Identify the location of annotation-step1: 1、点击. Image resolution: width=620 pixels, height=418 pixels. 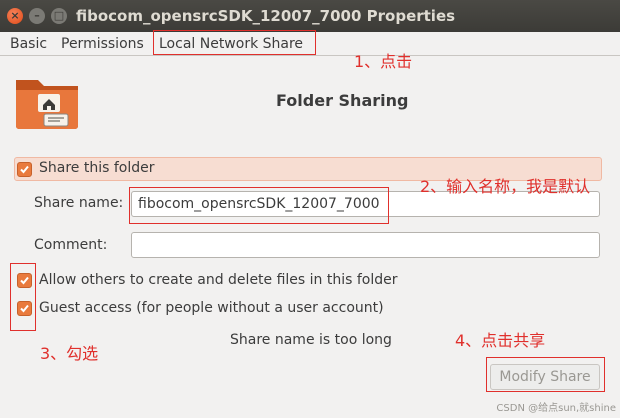
(383, 61).